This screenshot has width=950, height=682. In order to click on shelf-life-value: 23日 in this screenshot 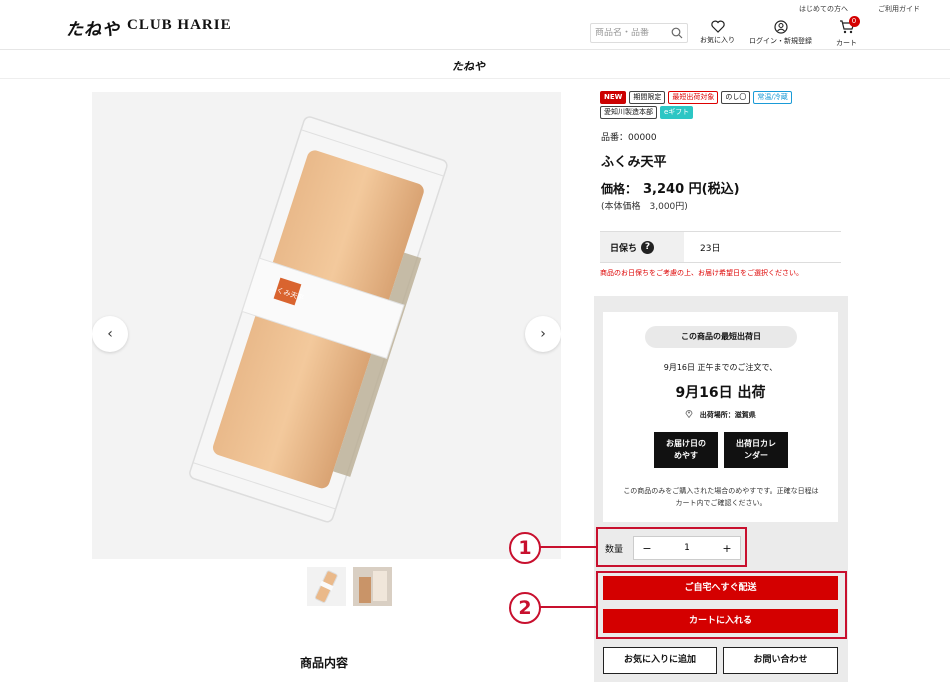, I will do `click(710, 248)`.